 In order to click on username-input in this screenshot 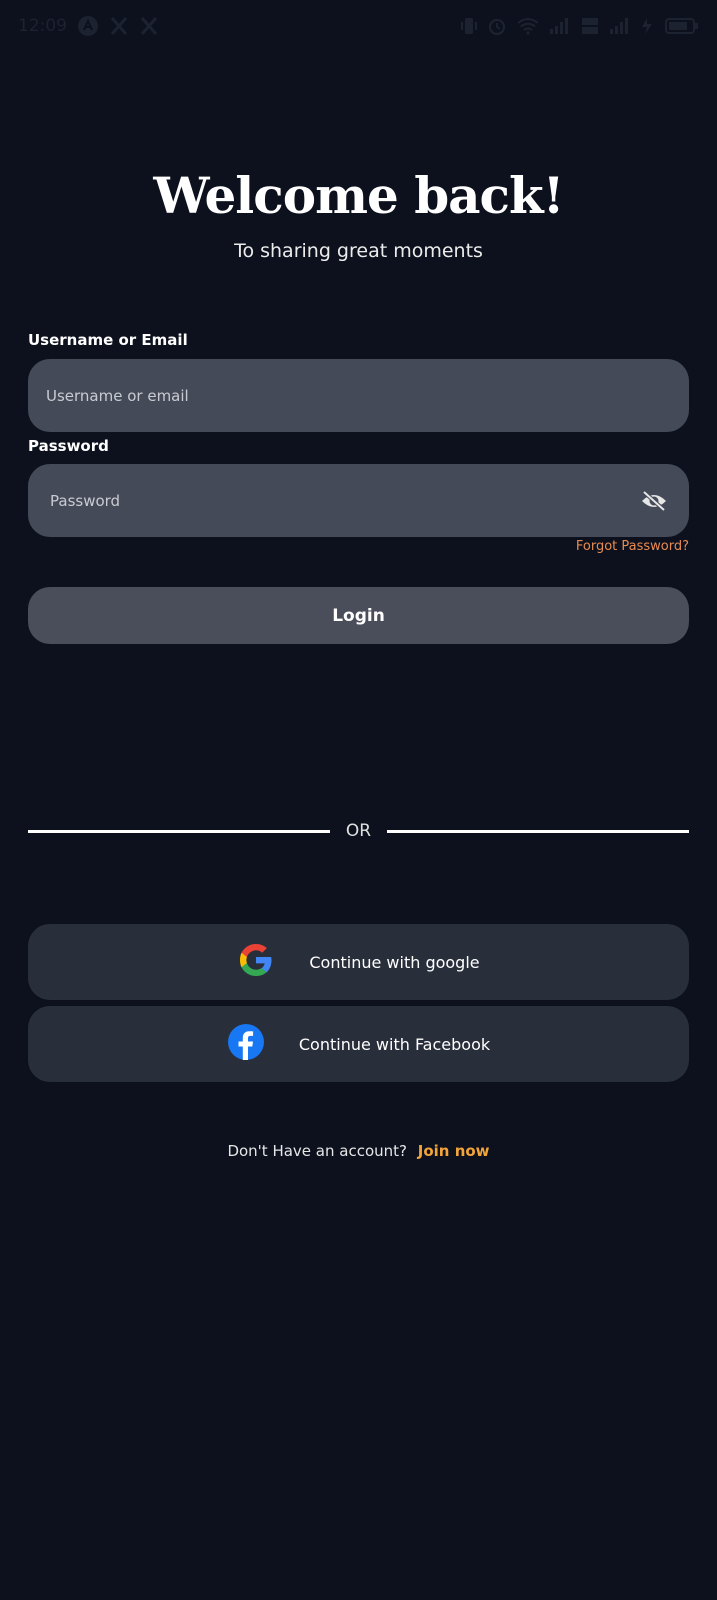, I will do `click(358, 395)`.